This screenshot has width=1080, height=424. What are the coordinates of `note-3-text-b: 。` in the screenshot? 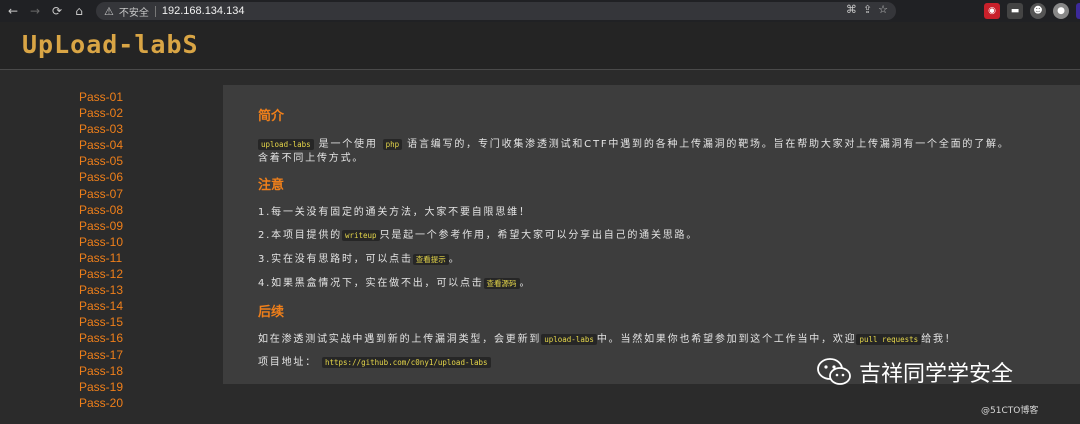 It's located at (454, 259).